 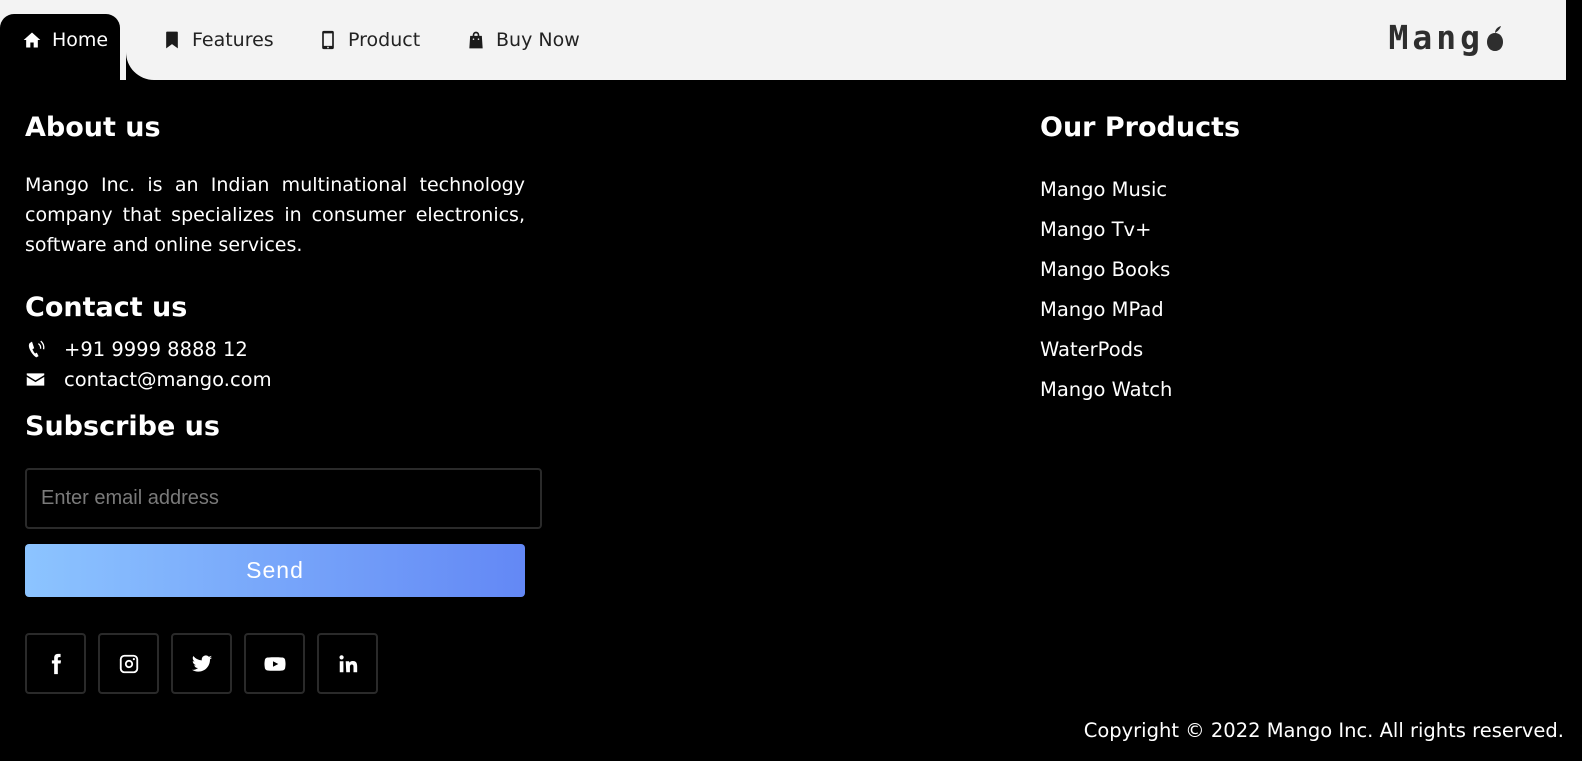 I want to click on social-links, so click(x=201, y=663).